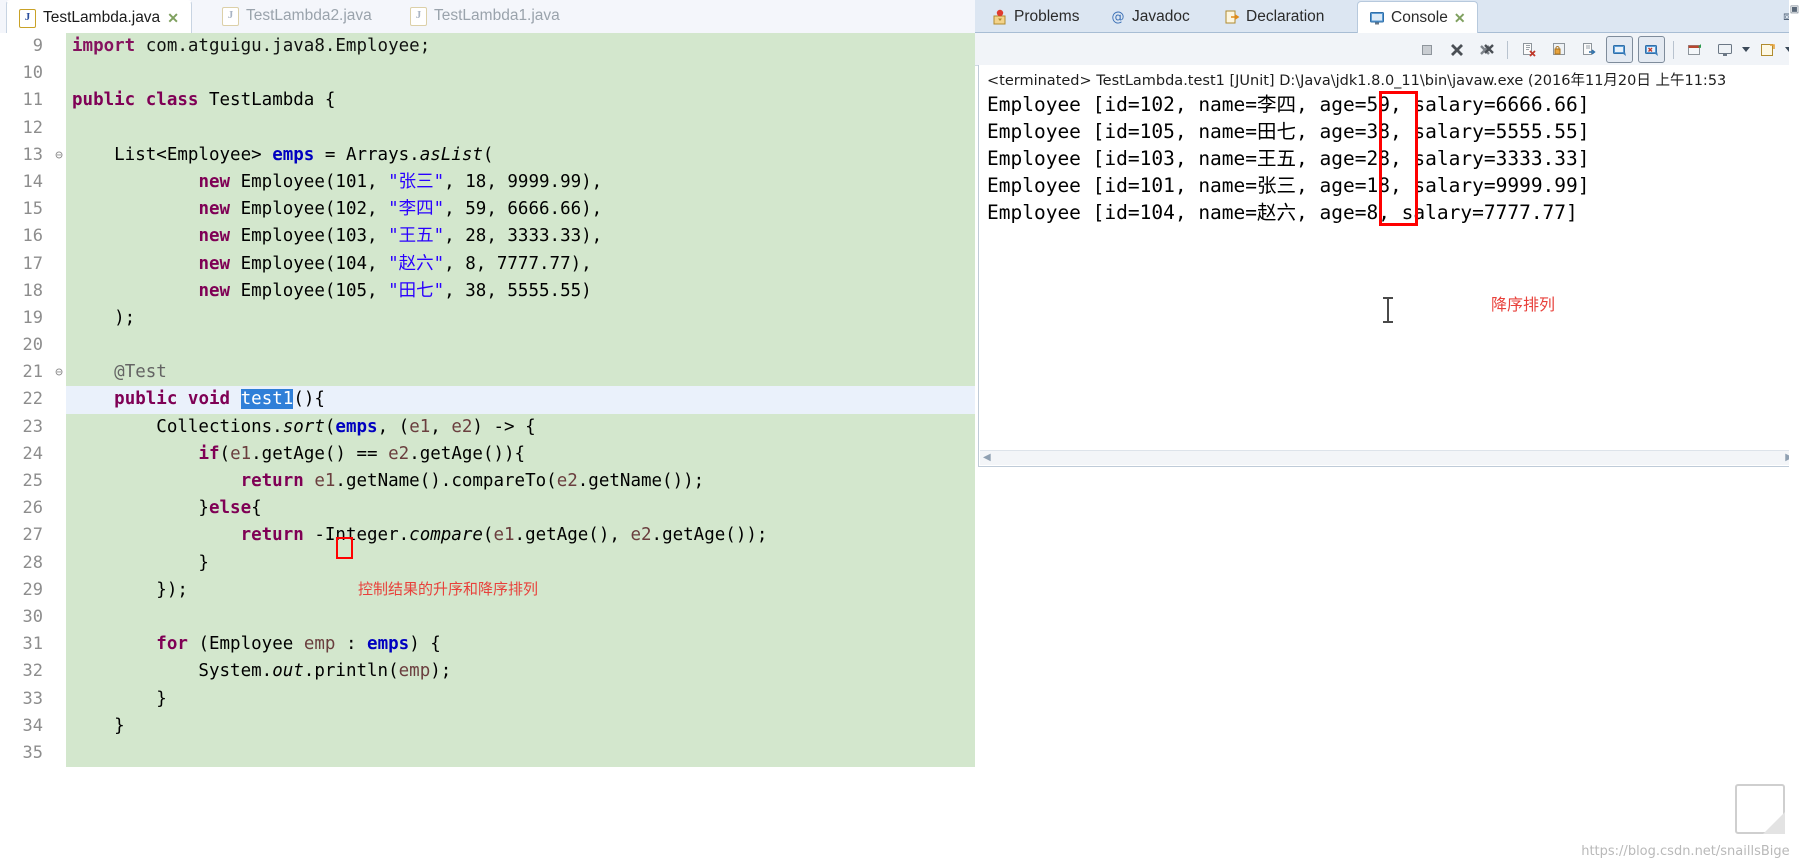 This screenshot has width=1801, height=862. I want to click on java-file-icon, so click(230, 16).